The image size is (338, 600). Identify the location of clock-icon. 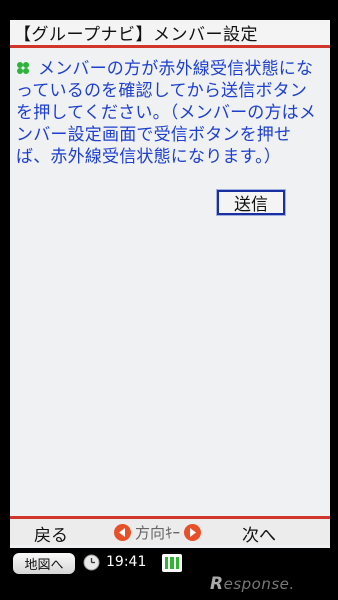
(91, 562).